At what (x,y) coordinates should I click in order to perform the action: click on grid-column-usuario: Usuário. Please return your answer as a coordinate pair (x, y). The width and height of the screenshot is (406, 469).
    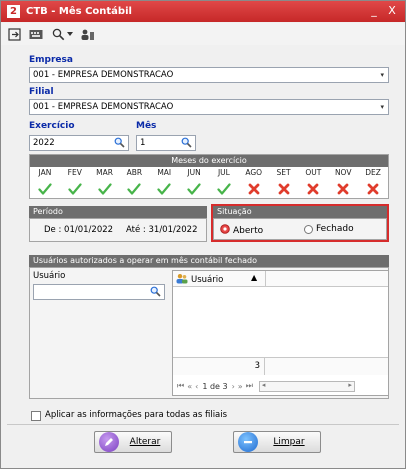
    Looking at the image, I should click on (199, 280).